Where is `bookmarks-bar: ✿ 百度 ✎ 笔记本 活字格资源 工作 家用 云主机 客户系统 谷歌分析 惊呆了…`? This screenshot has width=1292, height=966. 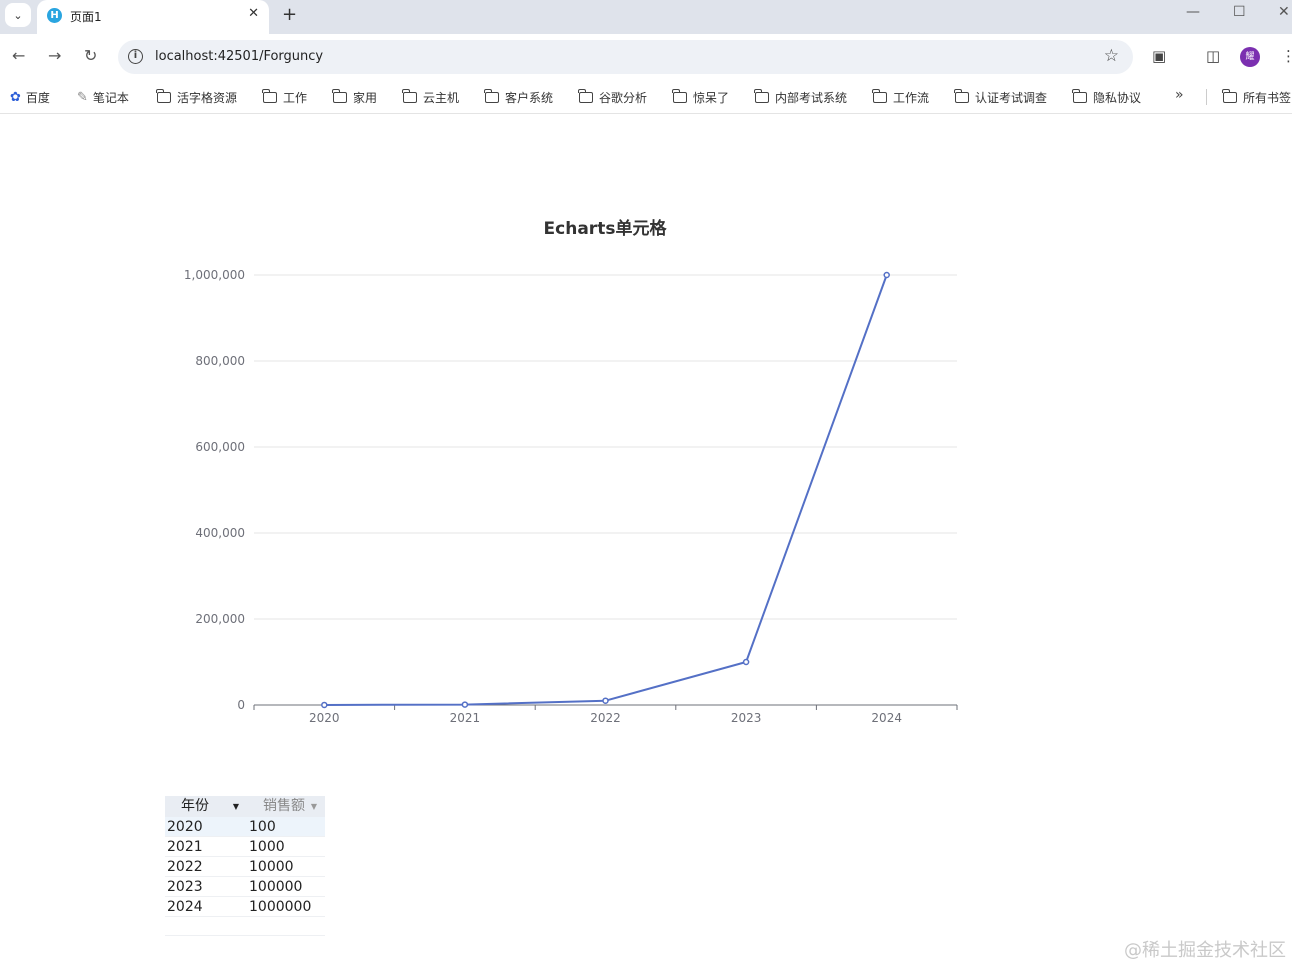
bookmarks-bar: ✿ 百度 ✎ 笔记本 活字格资源 工作 家用 云主机 客户系统 谷歌分析 惊呆了… is located at coordinates (646, 97).